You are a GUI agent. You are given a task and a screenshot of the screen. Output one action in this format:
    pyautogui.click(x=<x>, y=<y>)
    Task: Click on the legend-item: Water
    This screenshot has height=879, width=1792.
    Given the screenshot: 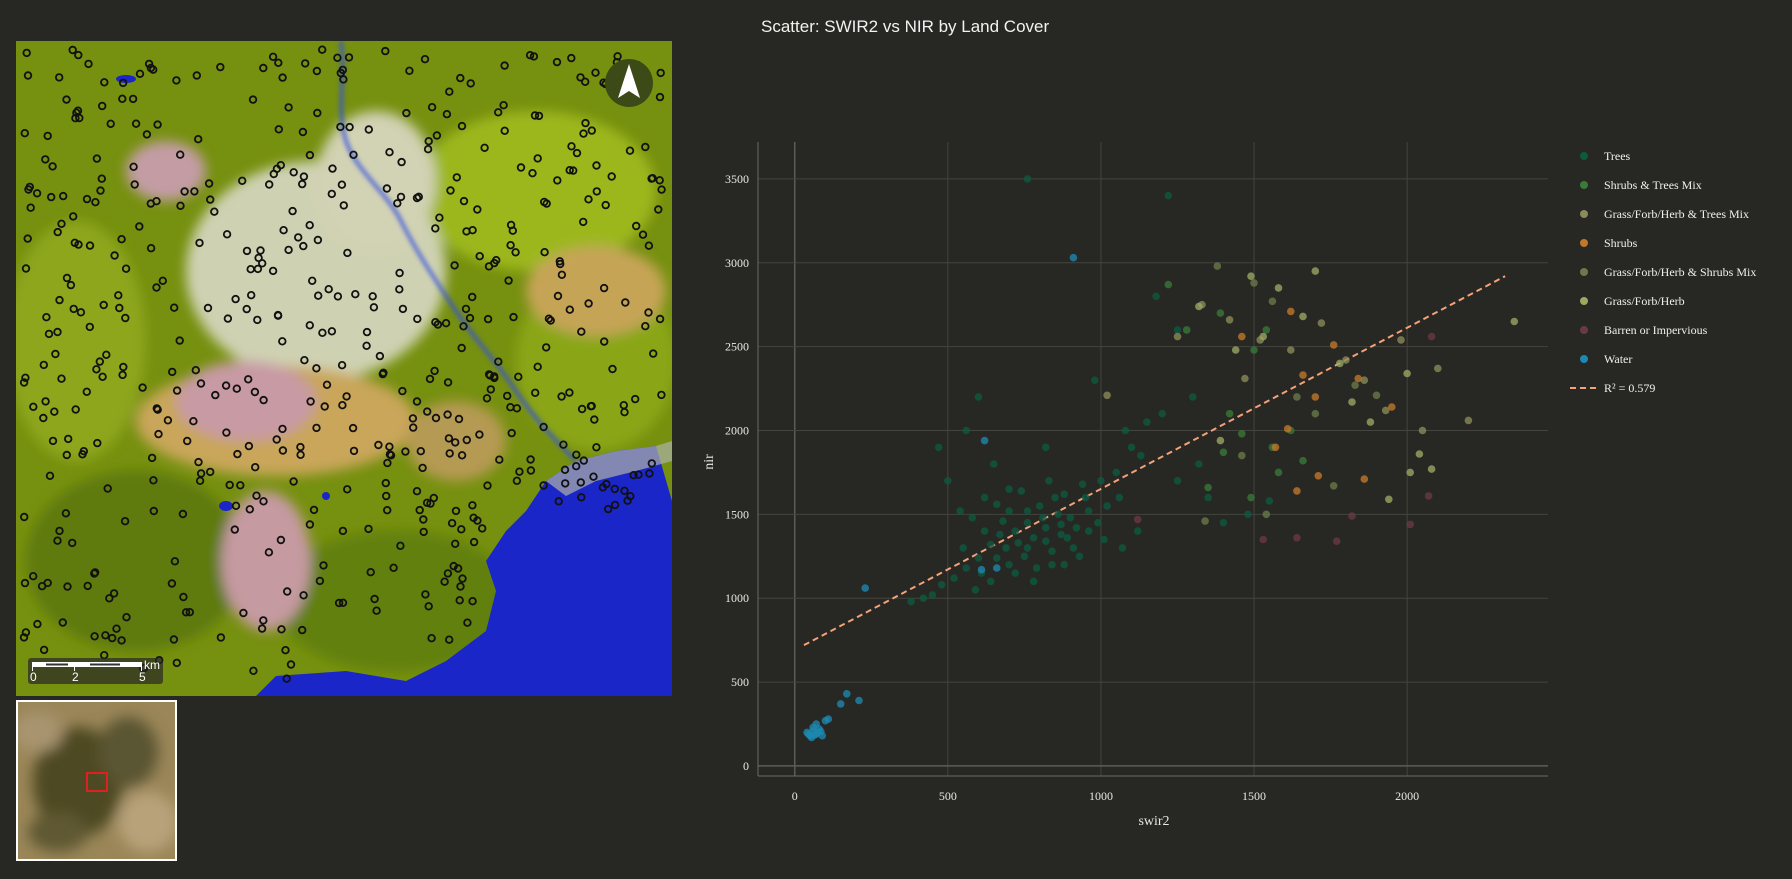 What is the action you would take?
    pyautogui.click(x=1606, y=359)
    